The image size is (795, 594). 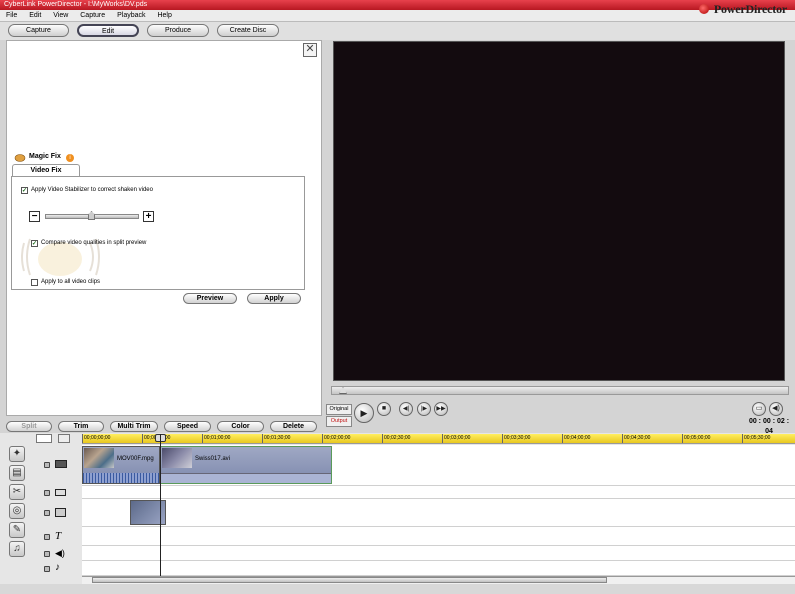 I want to click on ruler-label: 00;04;00;00, so click(x=576, y=438).